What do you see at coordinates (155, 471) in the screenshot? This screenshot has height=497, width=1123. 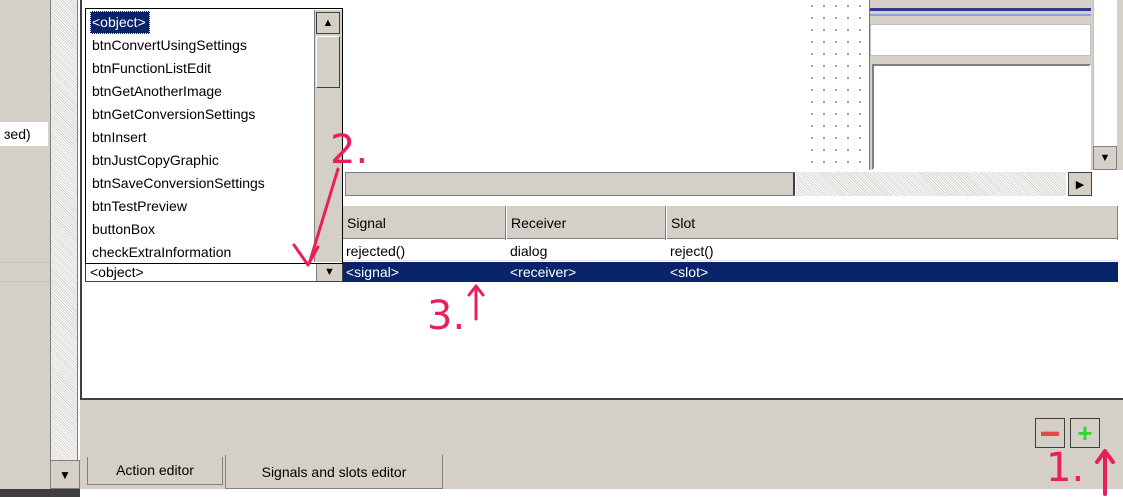 I see `tab-action-editor: Action editor` at bounding box center [155, 471].